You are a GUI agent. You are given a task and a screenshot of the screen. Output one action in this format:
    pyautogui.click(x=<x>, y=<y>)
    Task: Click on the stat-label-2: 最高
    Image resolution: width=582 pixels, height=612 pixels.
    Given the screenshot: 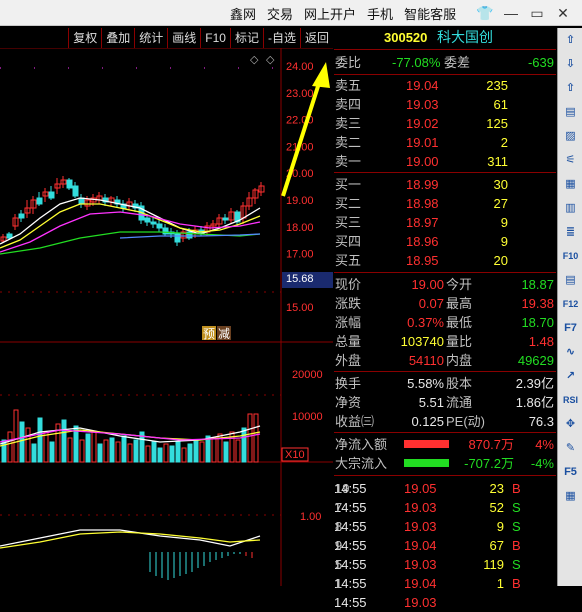 What is the action you would take?
    pyautogui.click(x=459, y=303)
    